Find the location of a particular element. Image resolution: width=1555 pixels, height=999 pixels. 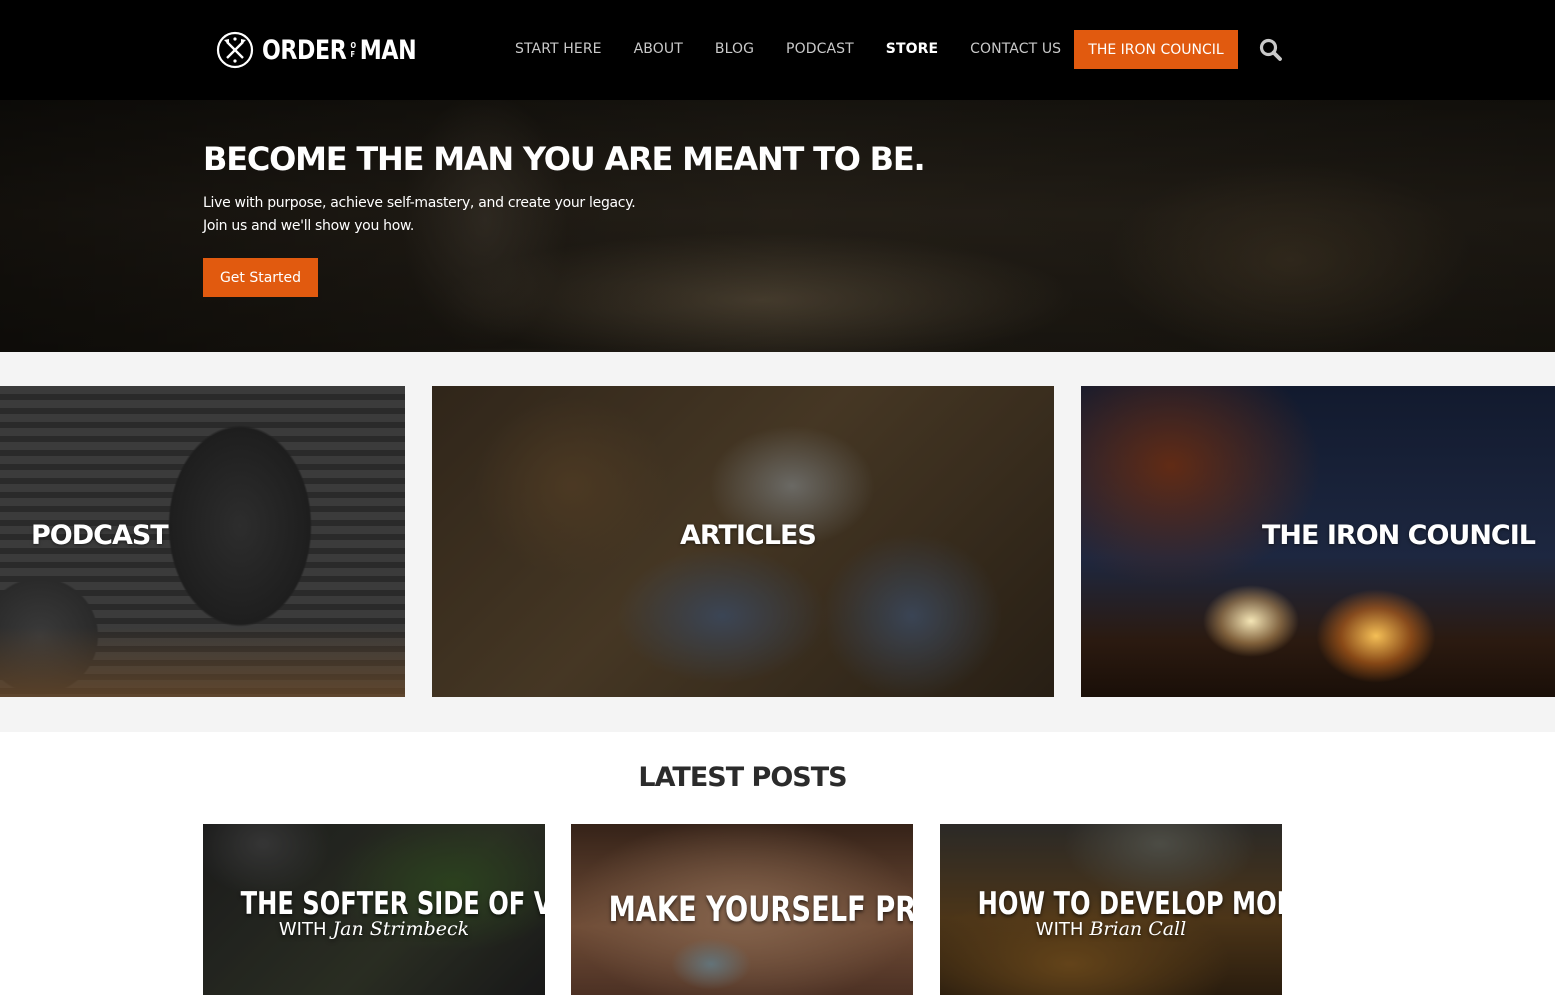

feature-card-iron-council: THE IRON COUNCIL is located at coordinates (1318, 541).